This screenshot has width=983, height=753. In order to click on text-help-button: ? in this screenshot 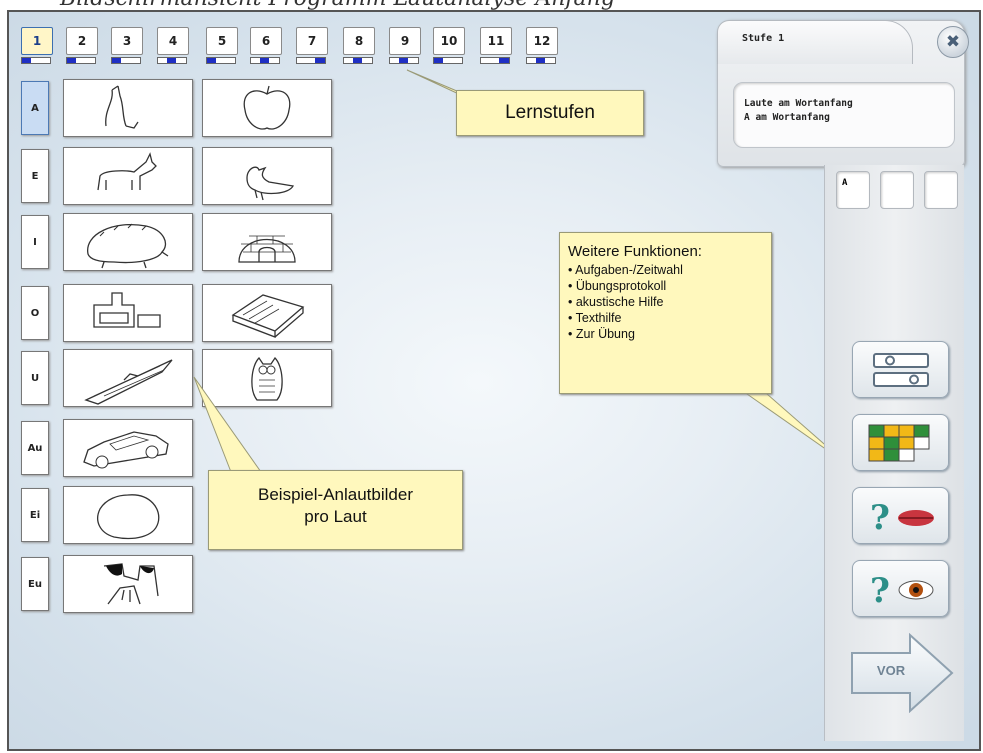, I will do `click(900, 588)`.